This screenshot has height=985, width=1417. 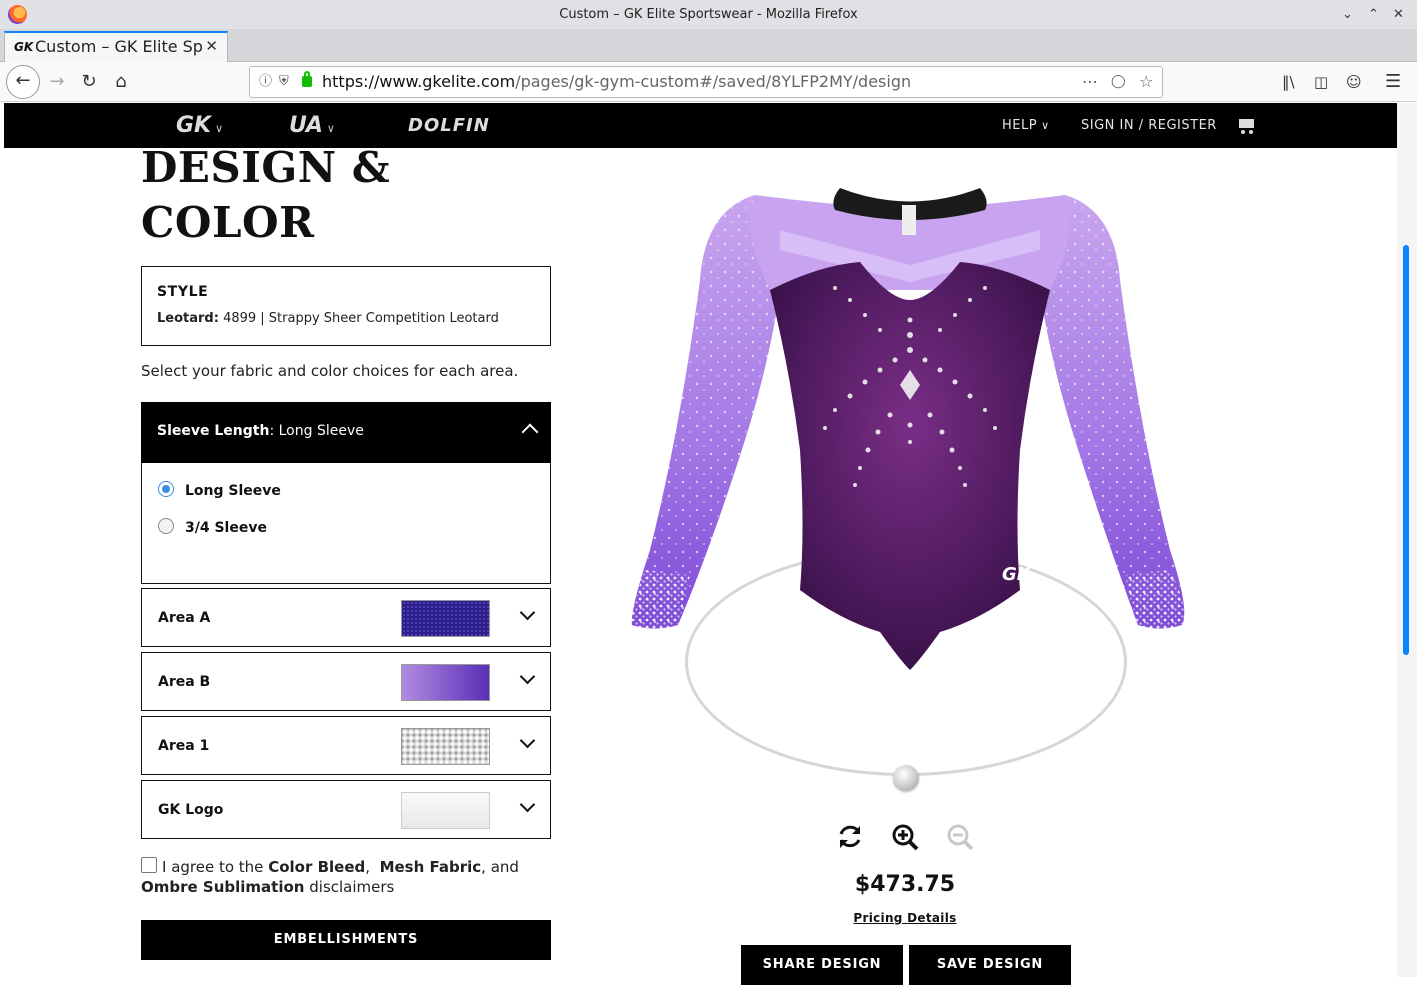 I want to click on firefox-icon, so click(x=17, y=14).